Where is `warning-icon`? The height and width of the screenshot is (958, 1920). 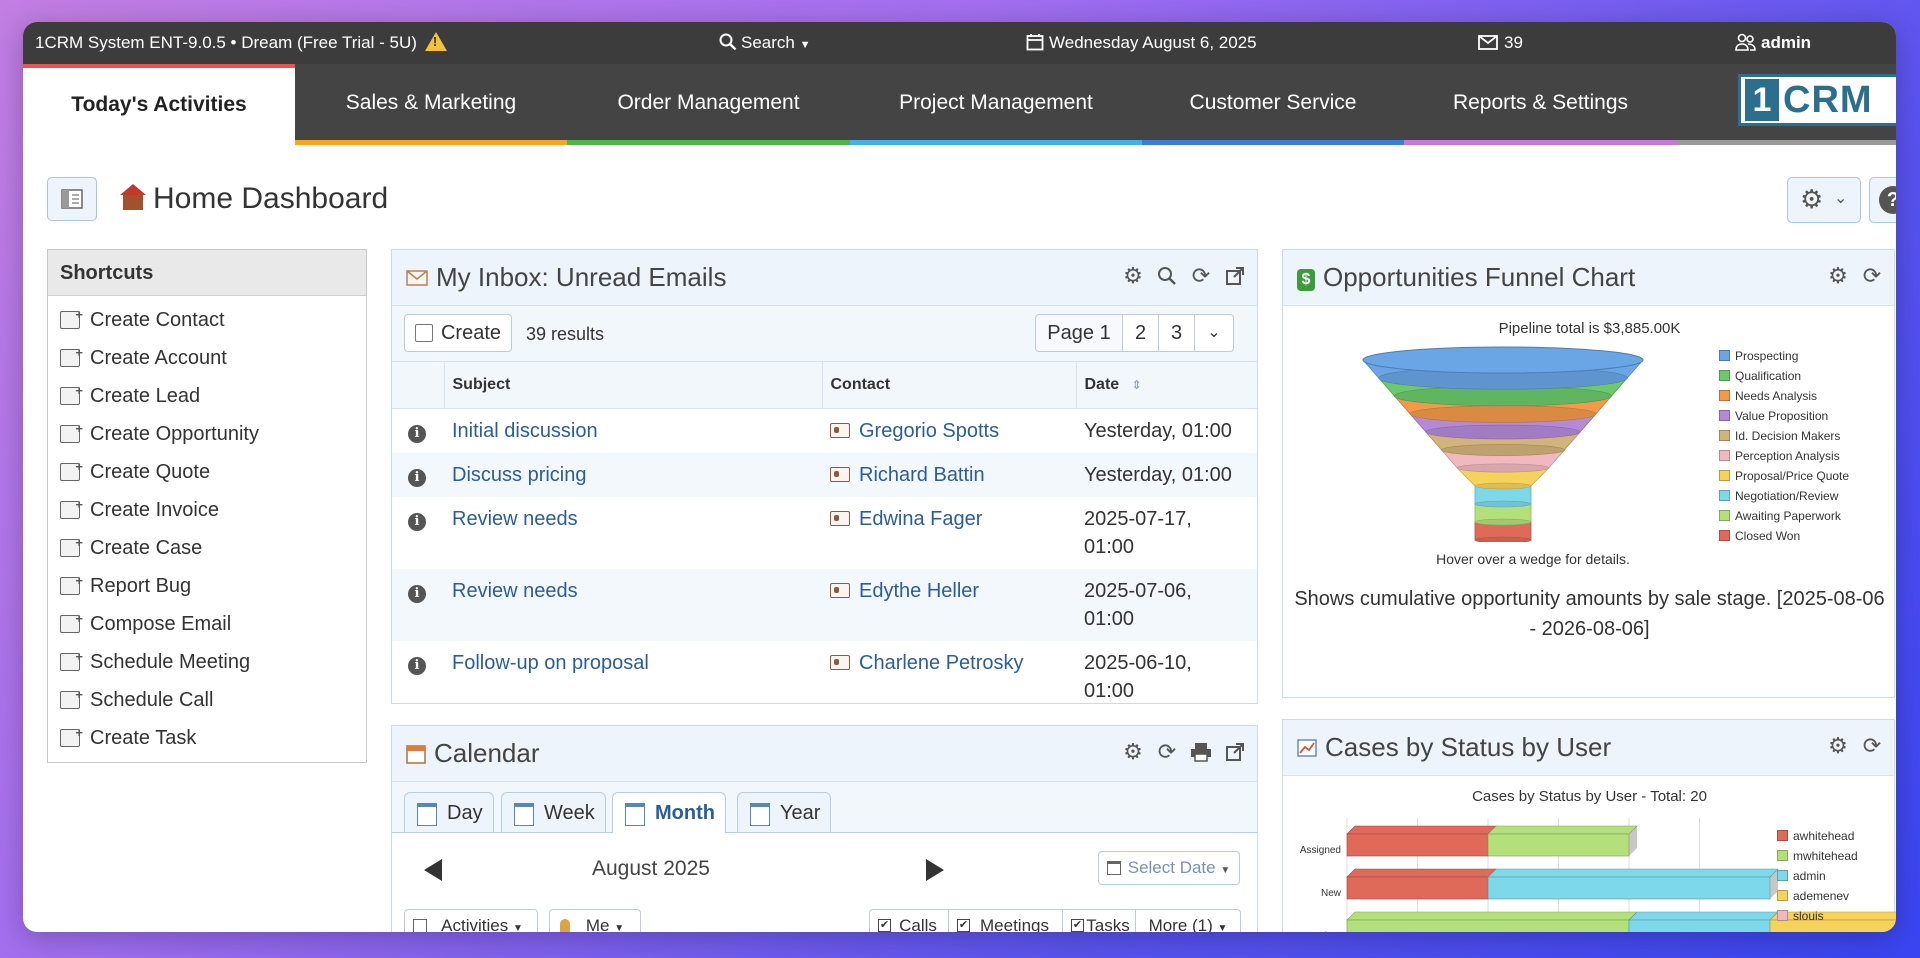
warning-icon is located at coordinates (435, 41).